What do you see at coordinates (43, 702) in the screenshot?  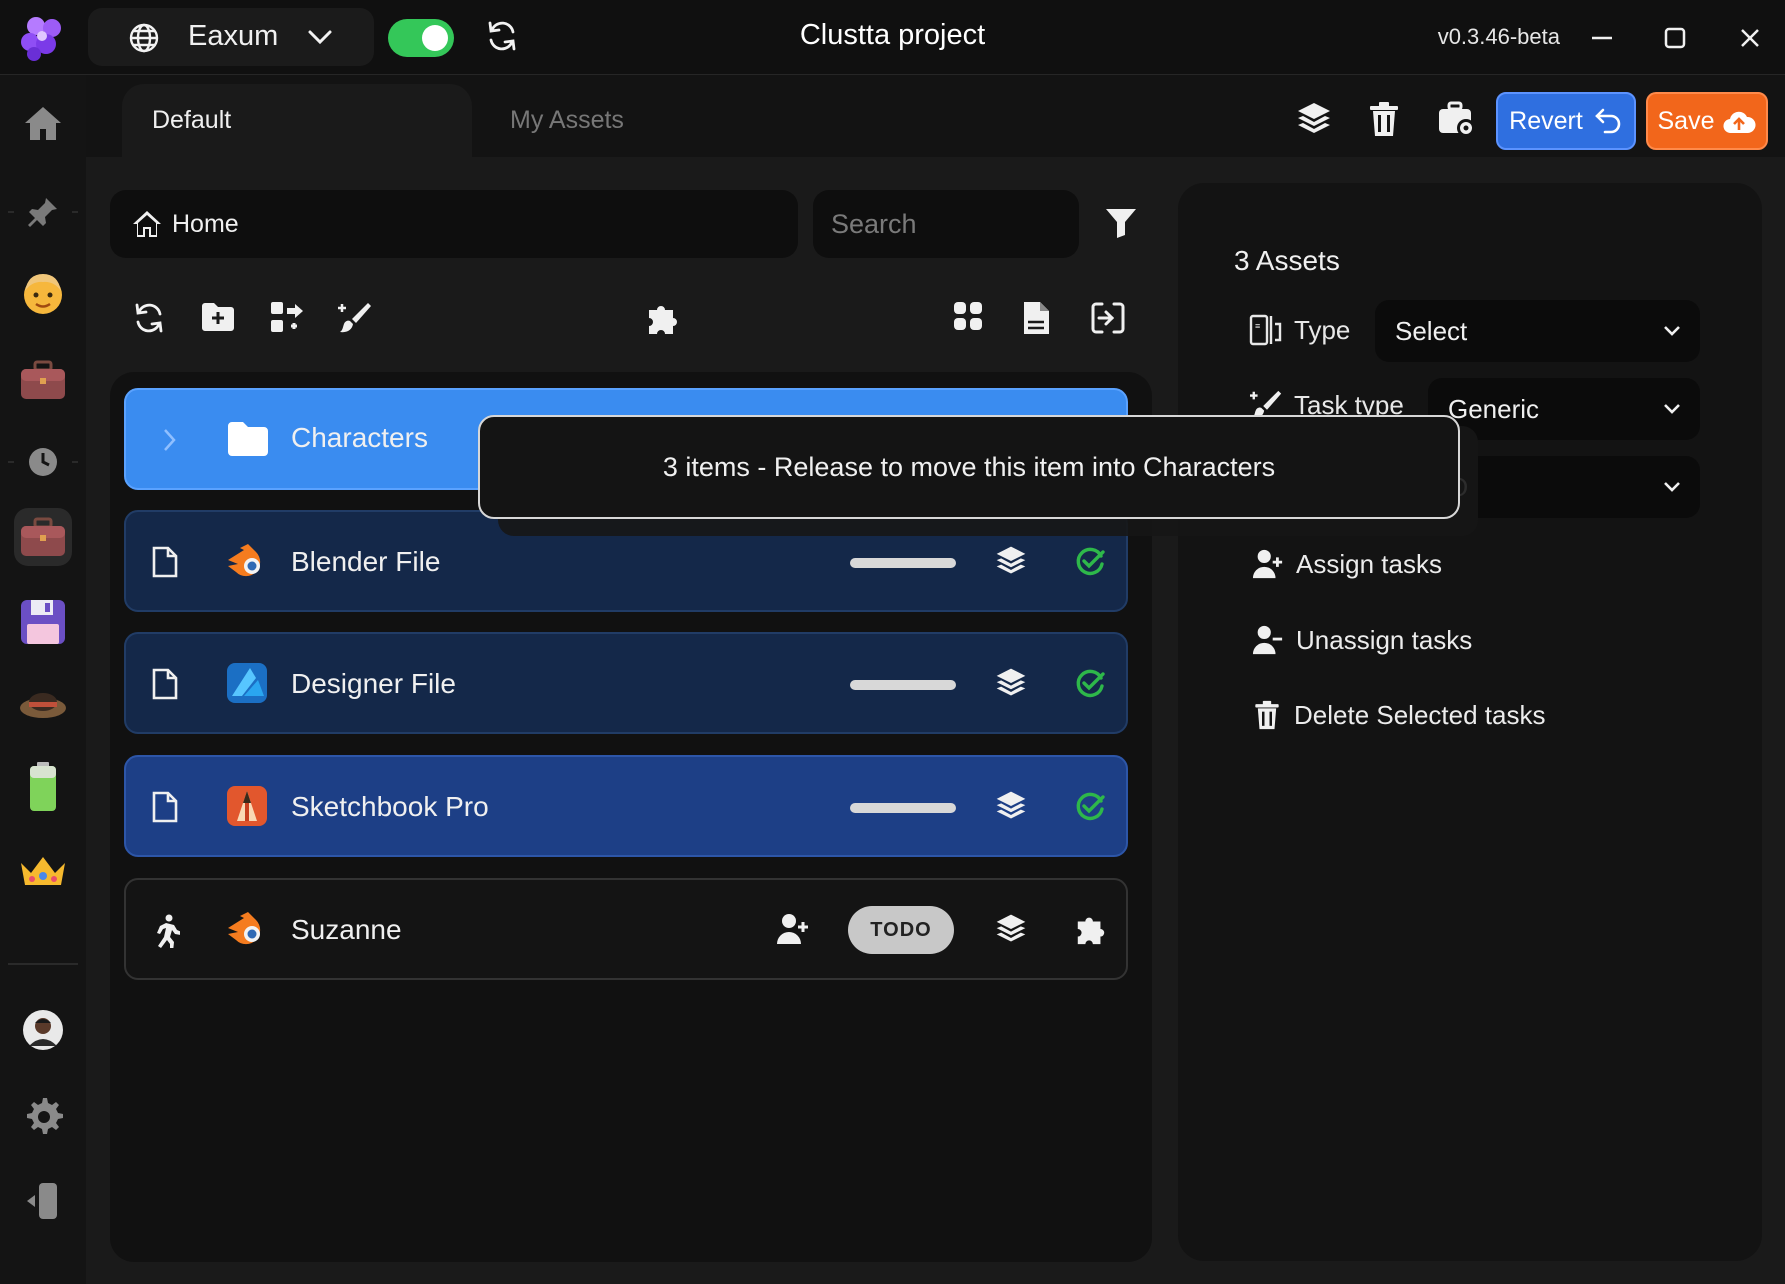 I see `hat-icon` at bounding box center [43, 702].